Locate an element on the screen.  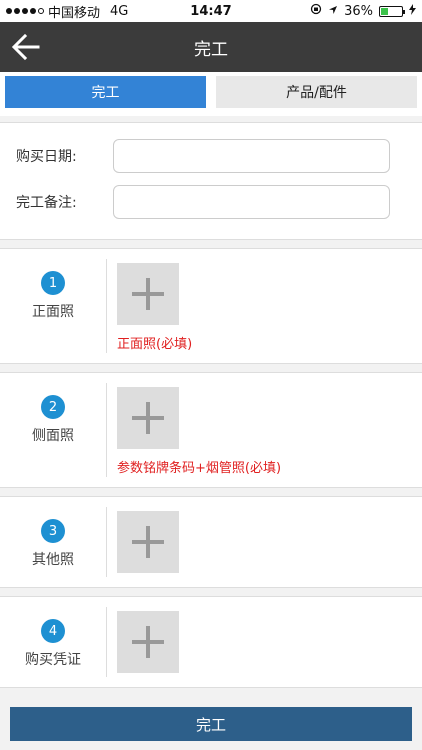
photo-name: 购买凭证 is located at coordinates (53, 660).